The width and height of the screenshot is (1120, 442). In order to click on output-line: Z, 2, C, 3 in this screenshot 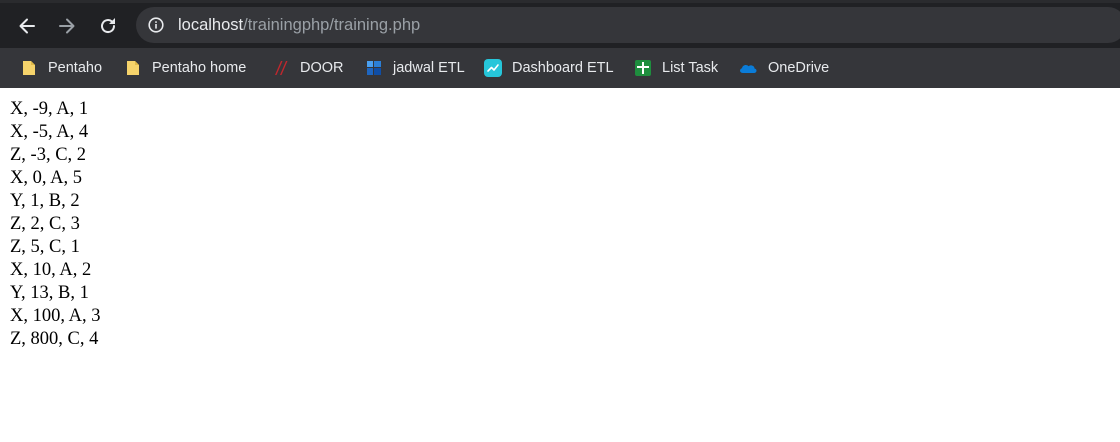, I will do `click(45, 224)`.